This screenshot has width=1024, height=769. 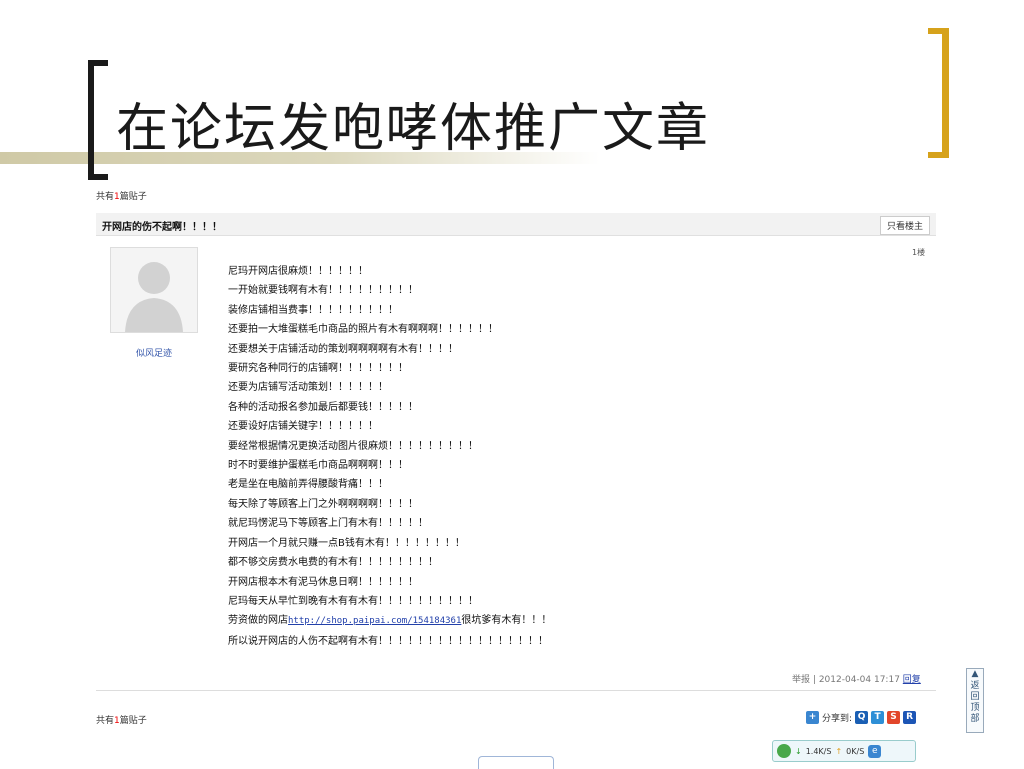 I want to click on username-link: 似风足迹, so click(x=154, y=352).